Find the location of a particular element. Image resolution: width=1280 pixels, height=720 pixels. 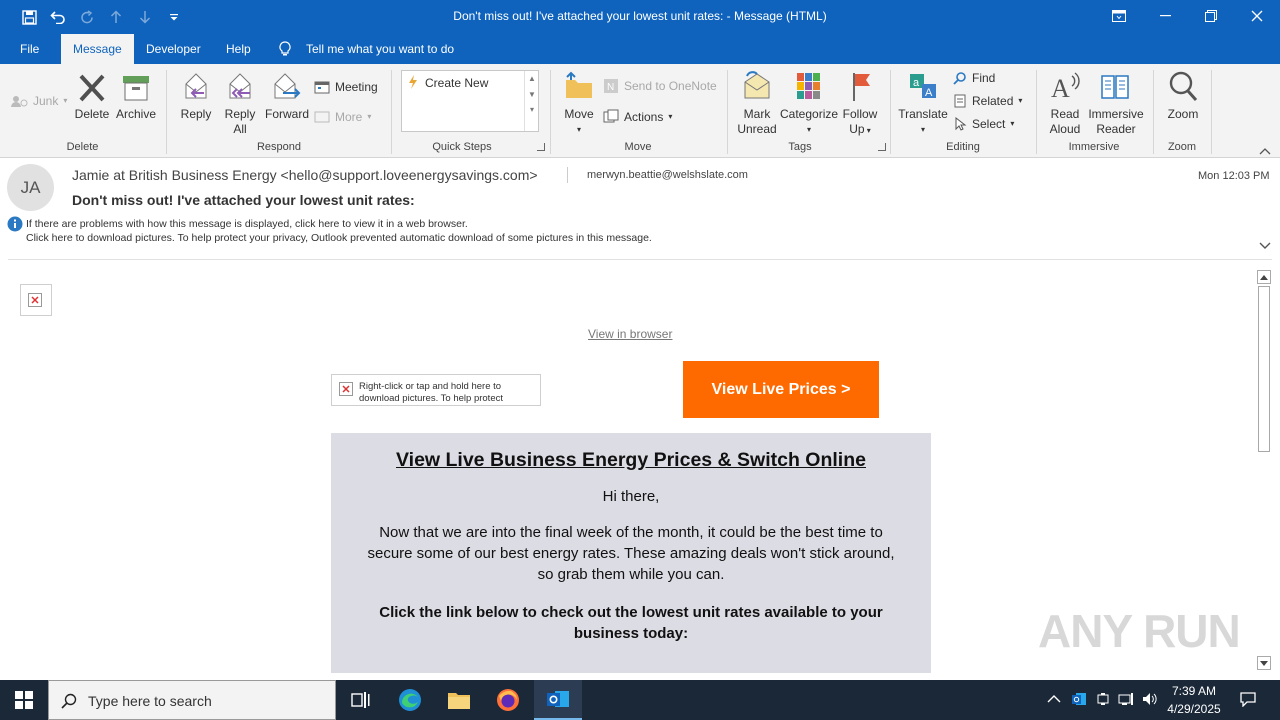

group-label-delete: Delete is located at coordinates (82, 147).